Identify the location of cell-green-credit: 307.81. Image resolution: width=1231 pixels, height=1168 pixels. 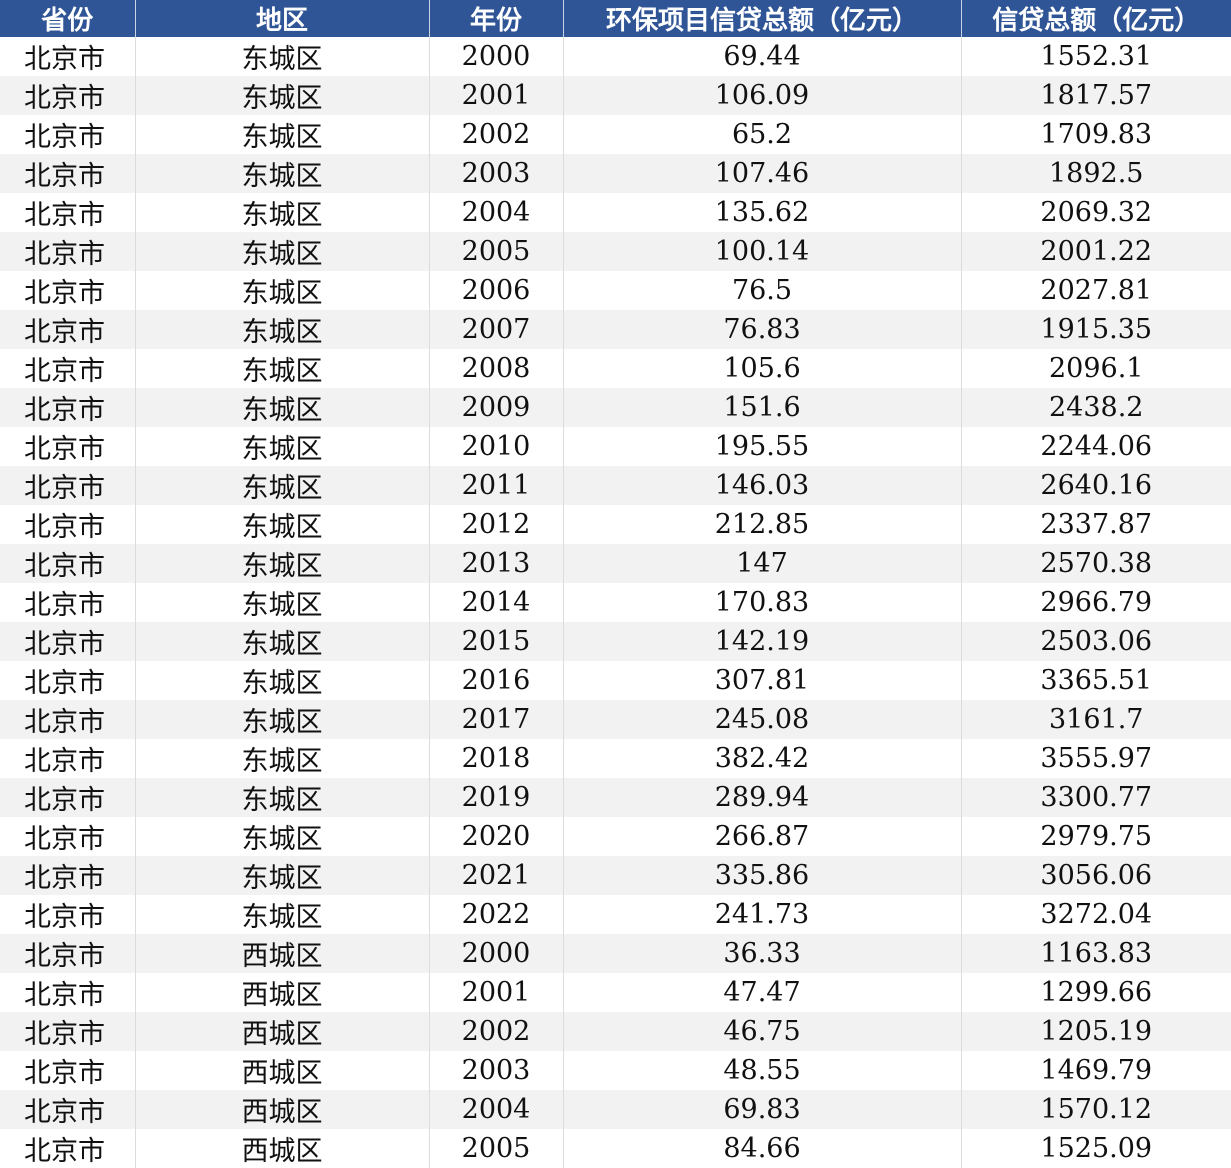
(762, 680).